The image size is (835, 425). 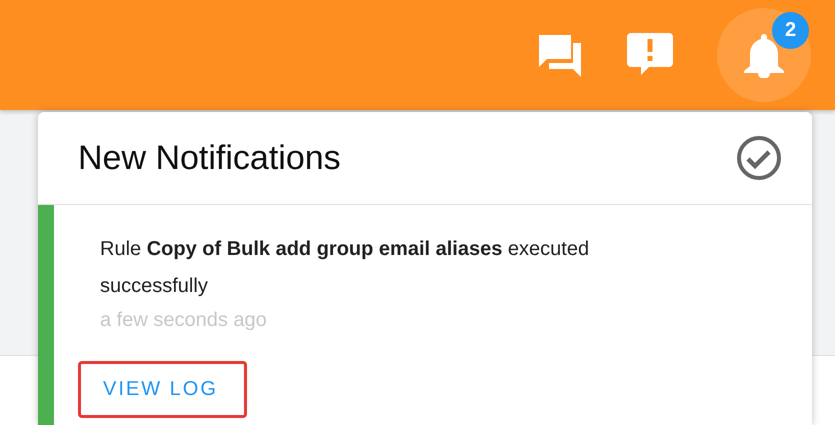 What do you see at coordinates (759, 158) in the screenshot?
I see `check-circle-icon` at bounding box center [759, 158].